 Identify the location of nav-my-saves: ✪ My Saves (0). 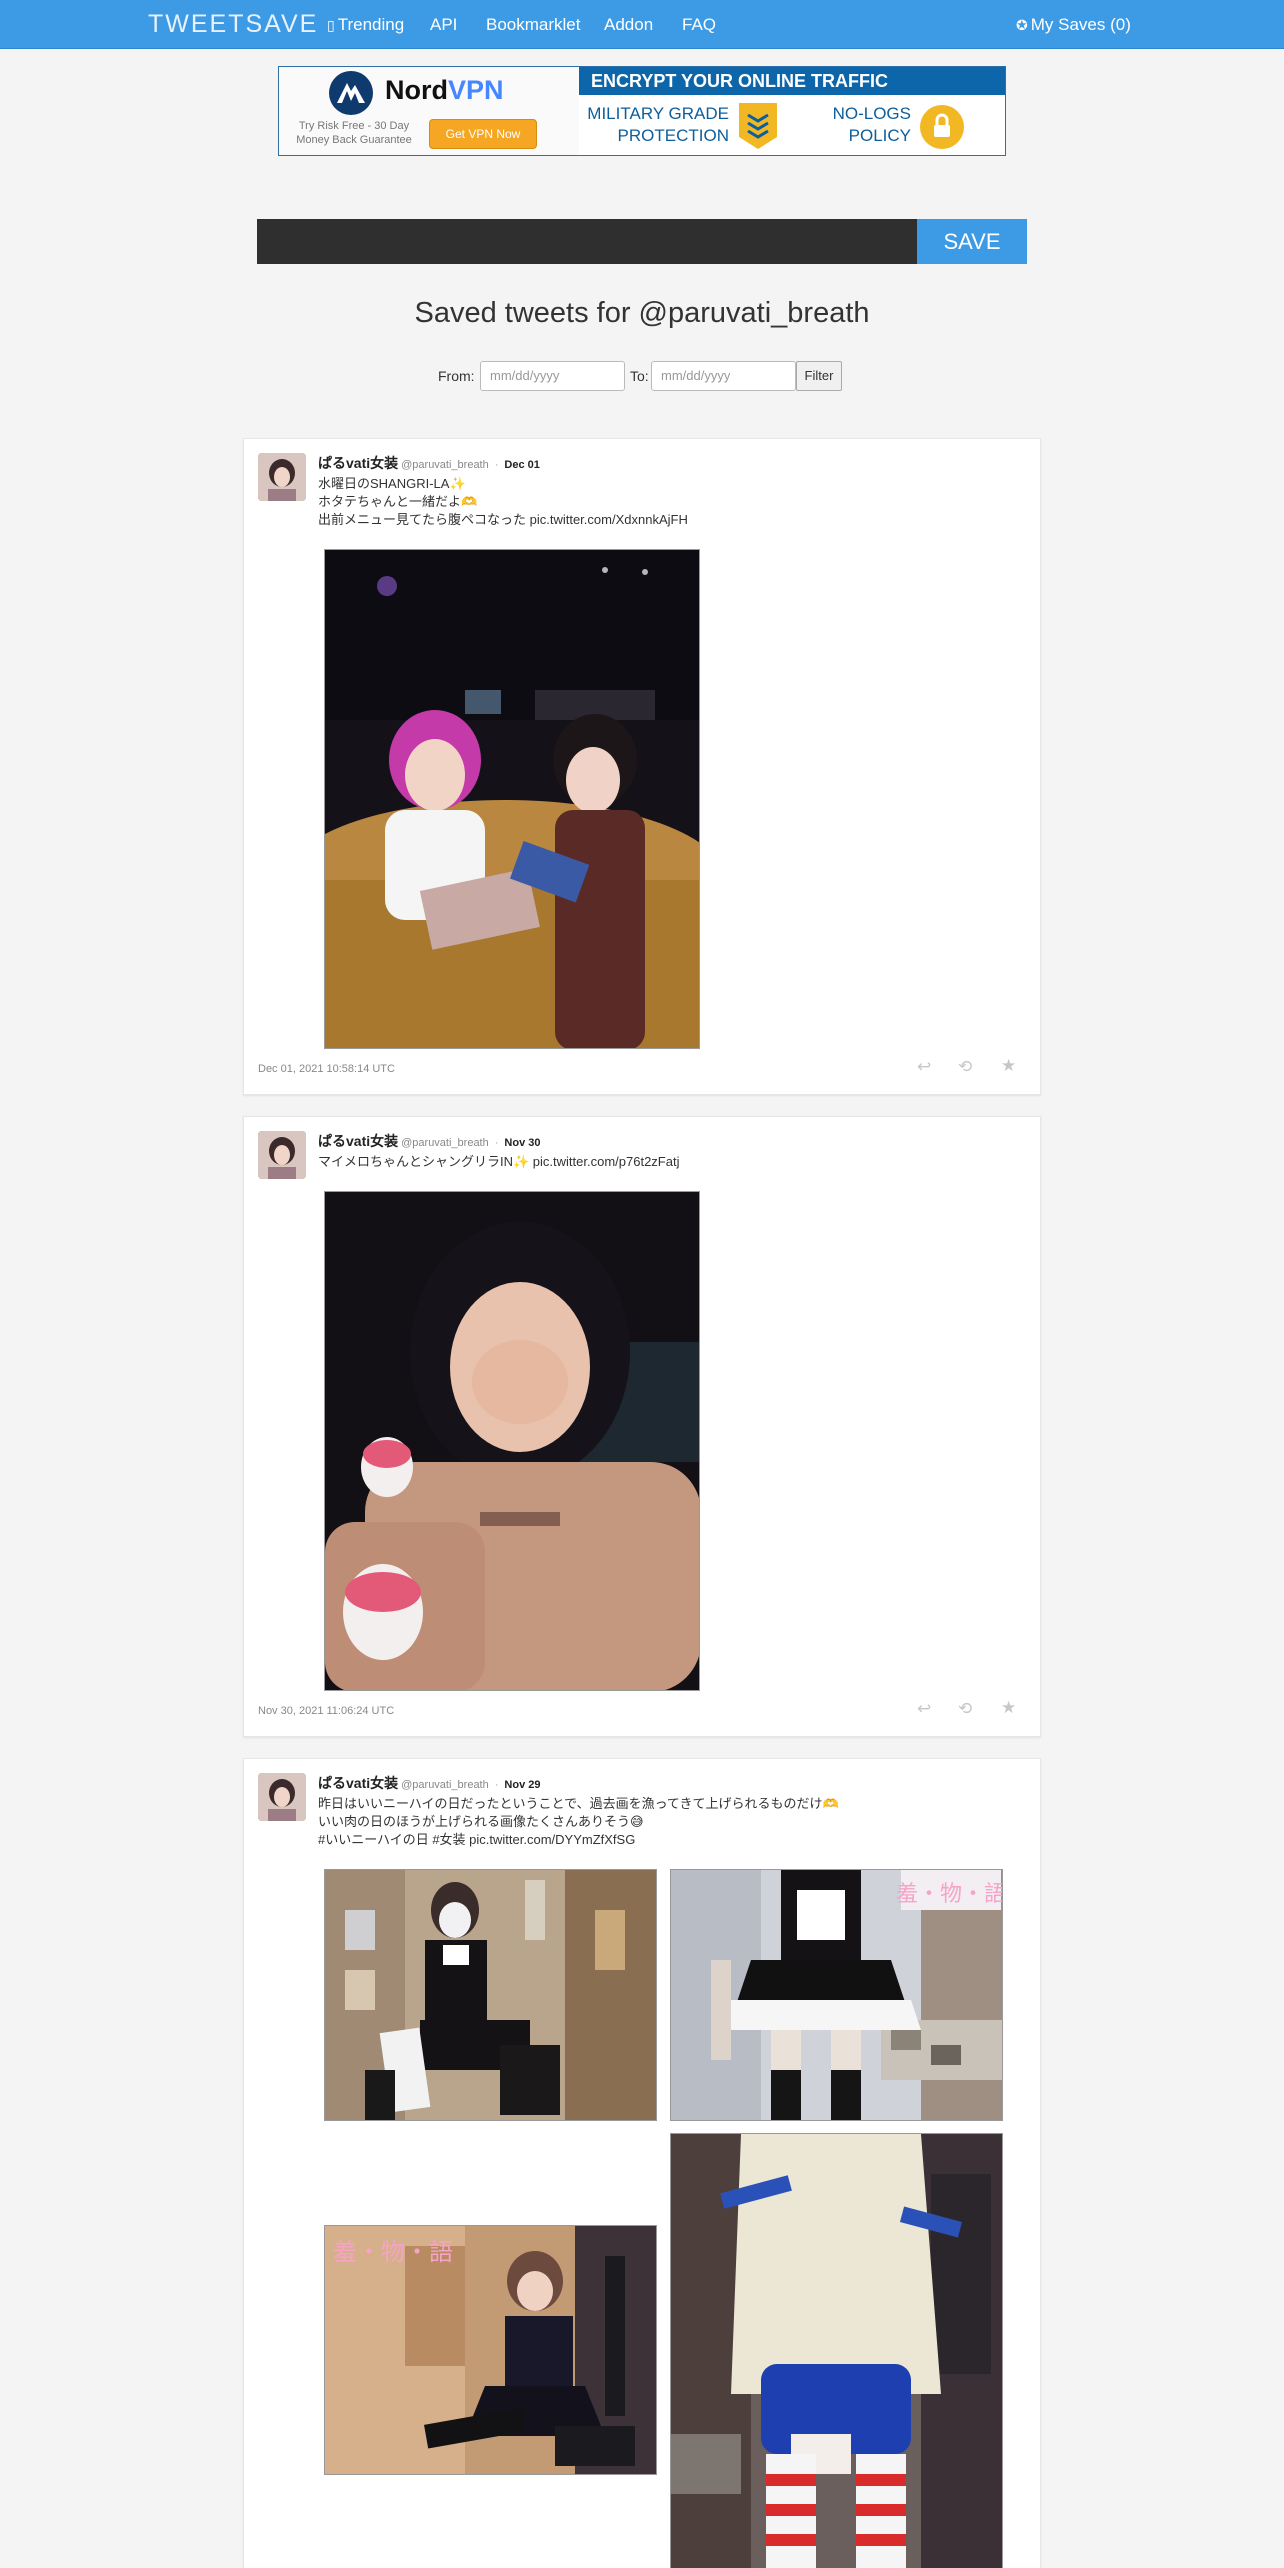
(1073, 25).